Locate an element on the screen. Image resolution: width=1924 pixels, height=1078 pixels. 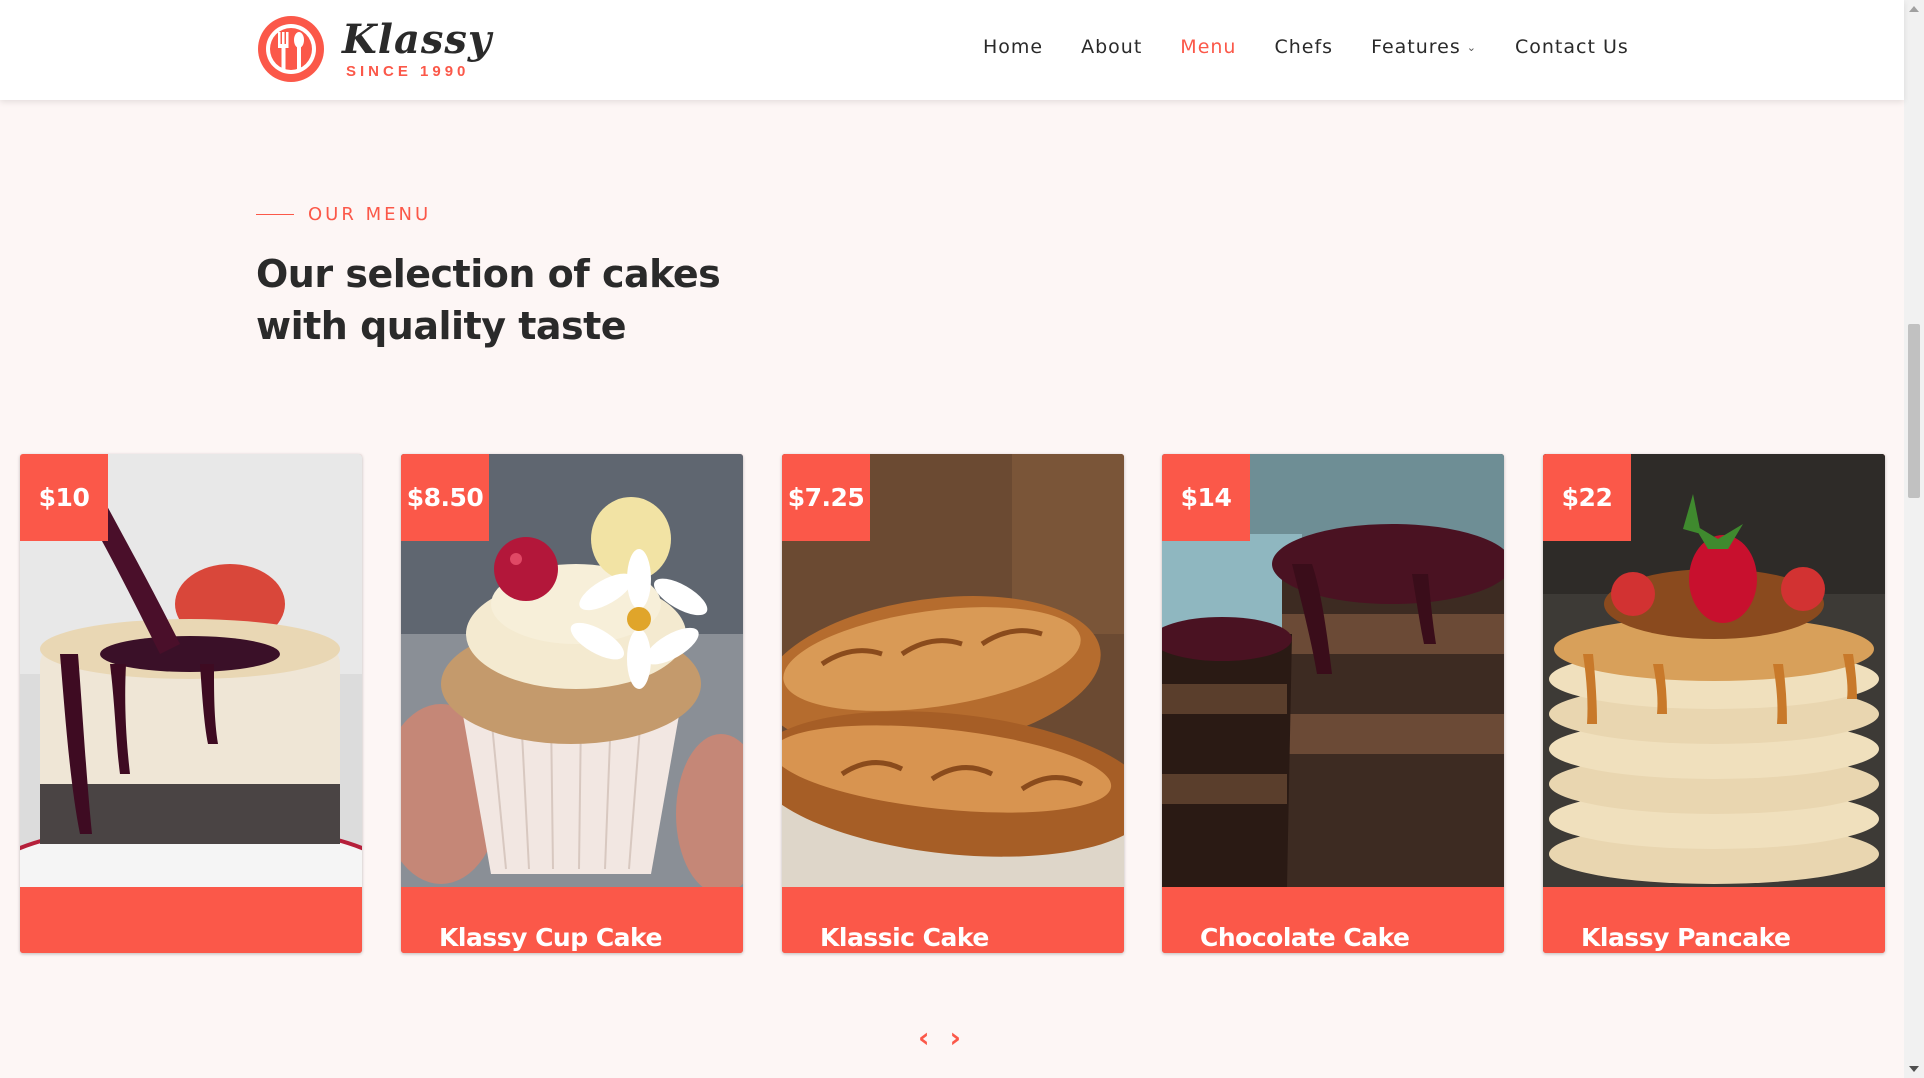
nav-item-home: Home is located at coordinates (1013, 47).